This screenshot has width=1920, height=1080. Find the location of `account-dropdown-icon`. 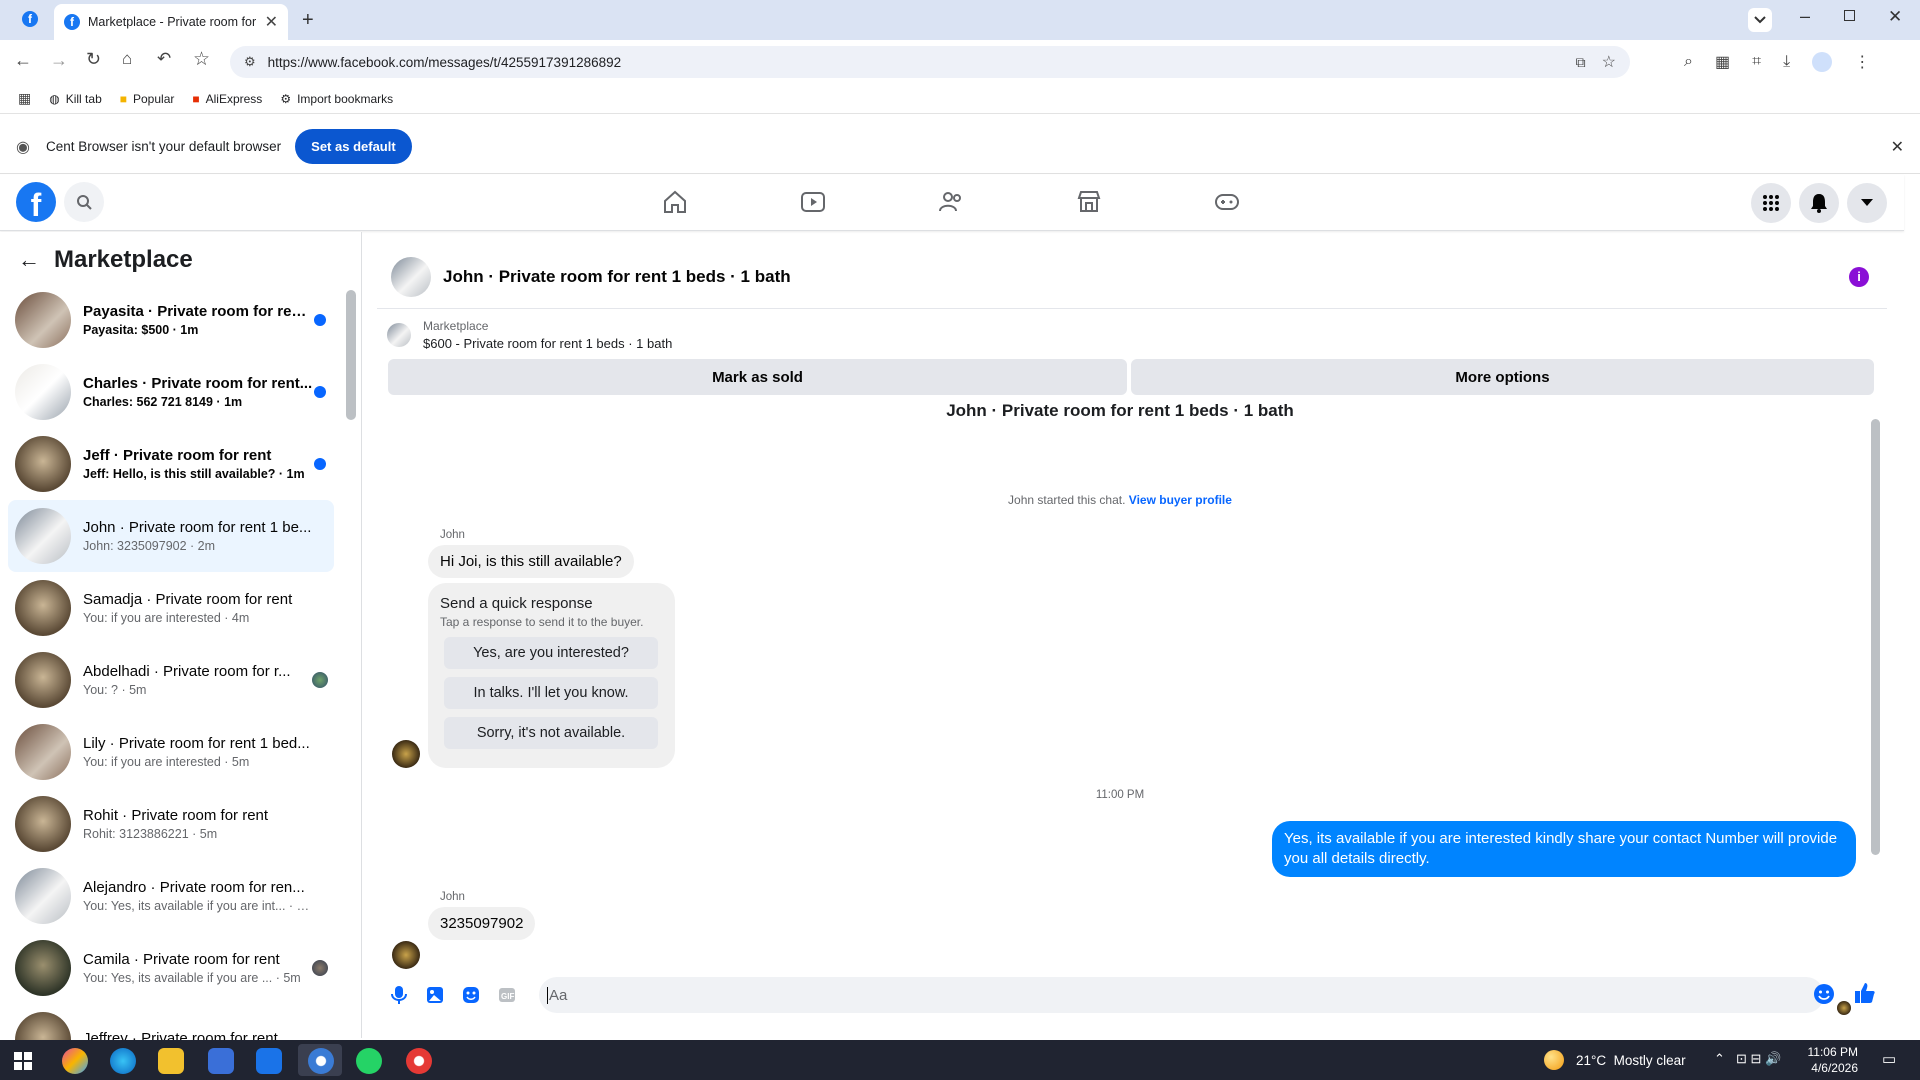

account-dropdown-icon is located at coordinates (1867, 203).